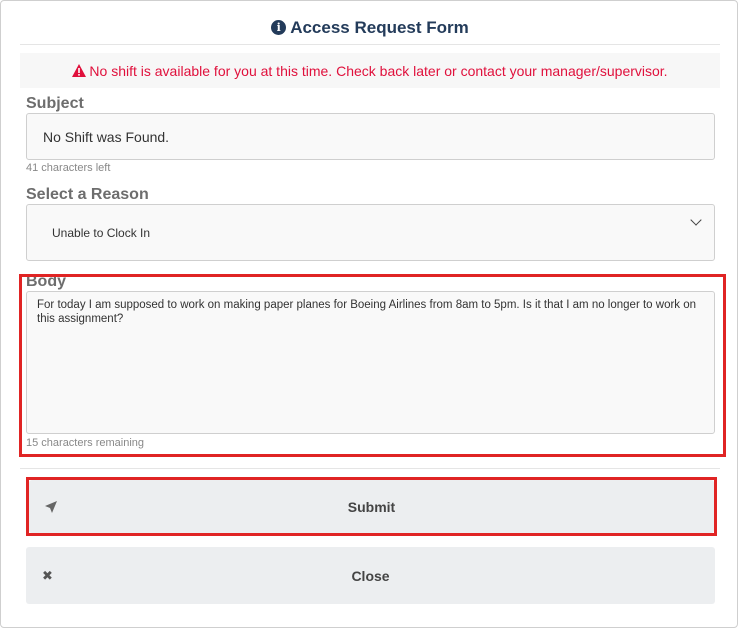 The width and height of the screenshot is (740, 630). I want to click on submit-highlight-box, so click(371, 506).